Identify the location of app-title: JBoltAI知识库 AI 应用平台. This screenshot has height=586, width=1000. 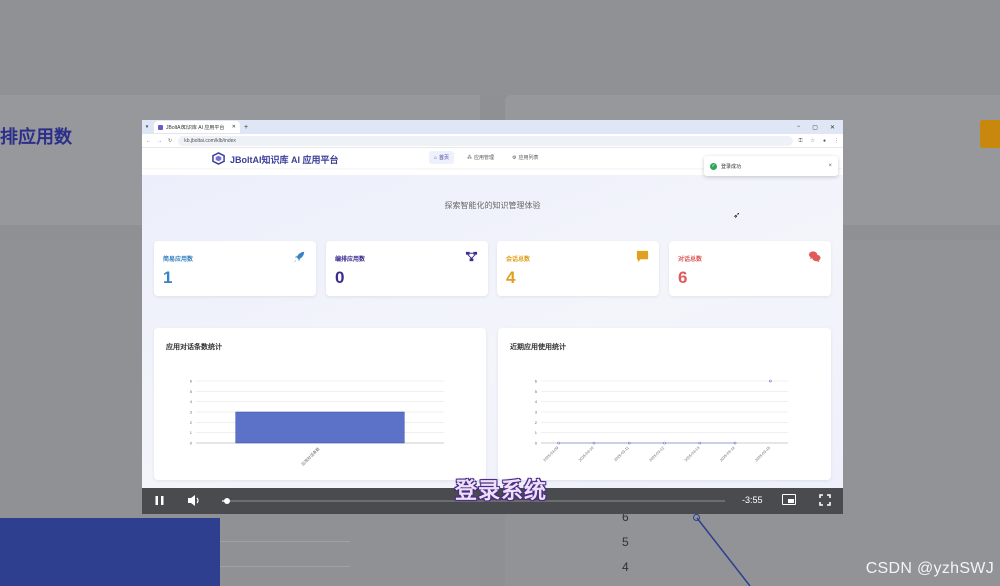
(284, 160).